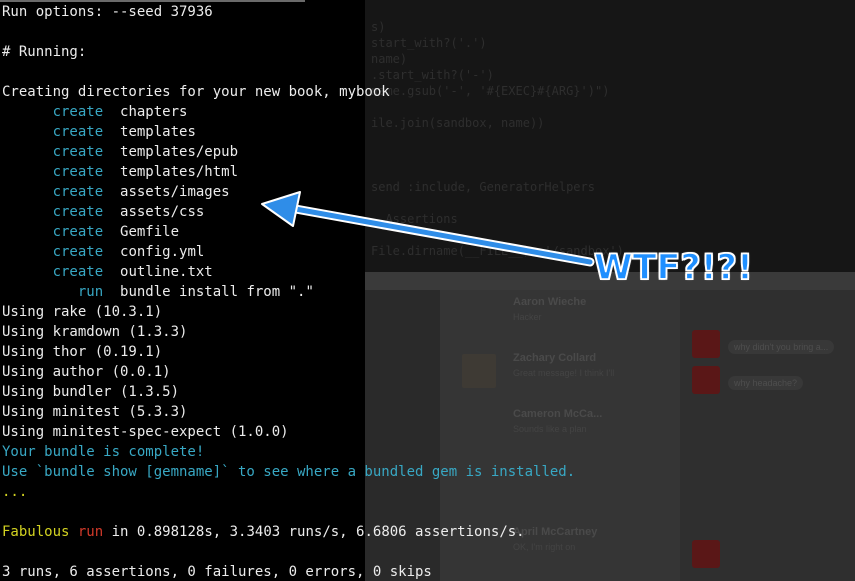 This screenshot has height=581, width=855. Describe the element at coordinates (36, 532) in the screenshot. I see `fabulous-word: Fabulous` at that location.